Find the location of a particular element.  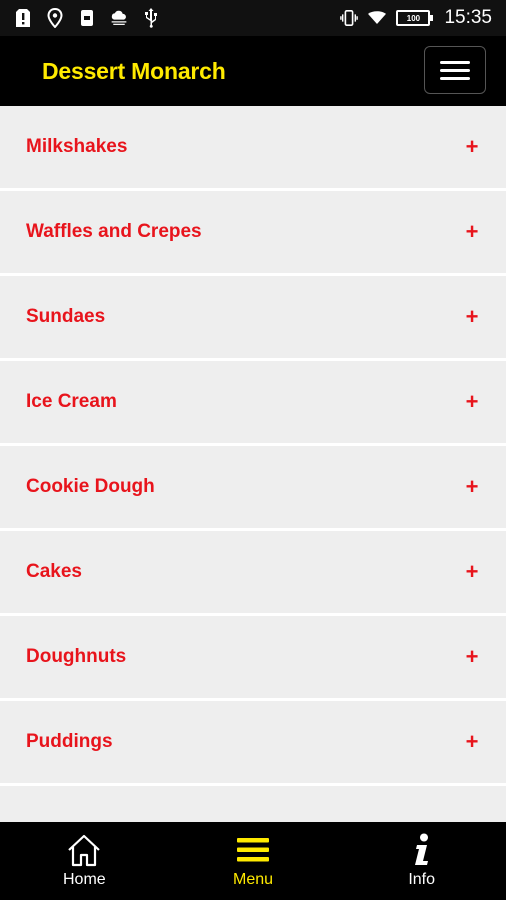

bottom-navigation: Home Menu Info is located at coordinates (253, 861).